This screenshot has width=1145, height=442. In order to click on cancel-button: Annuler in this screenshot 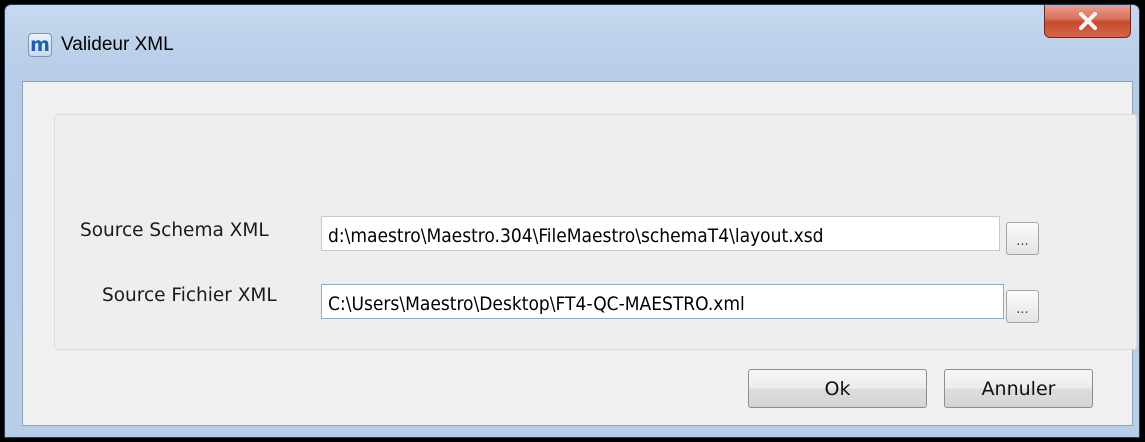, I will do `click(1018, 388)`.